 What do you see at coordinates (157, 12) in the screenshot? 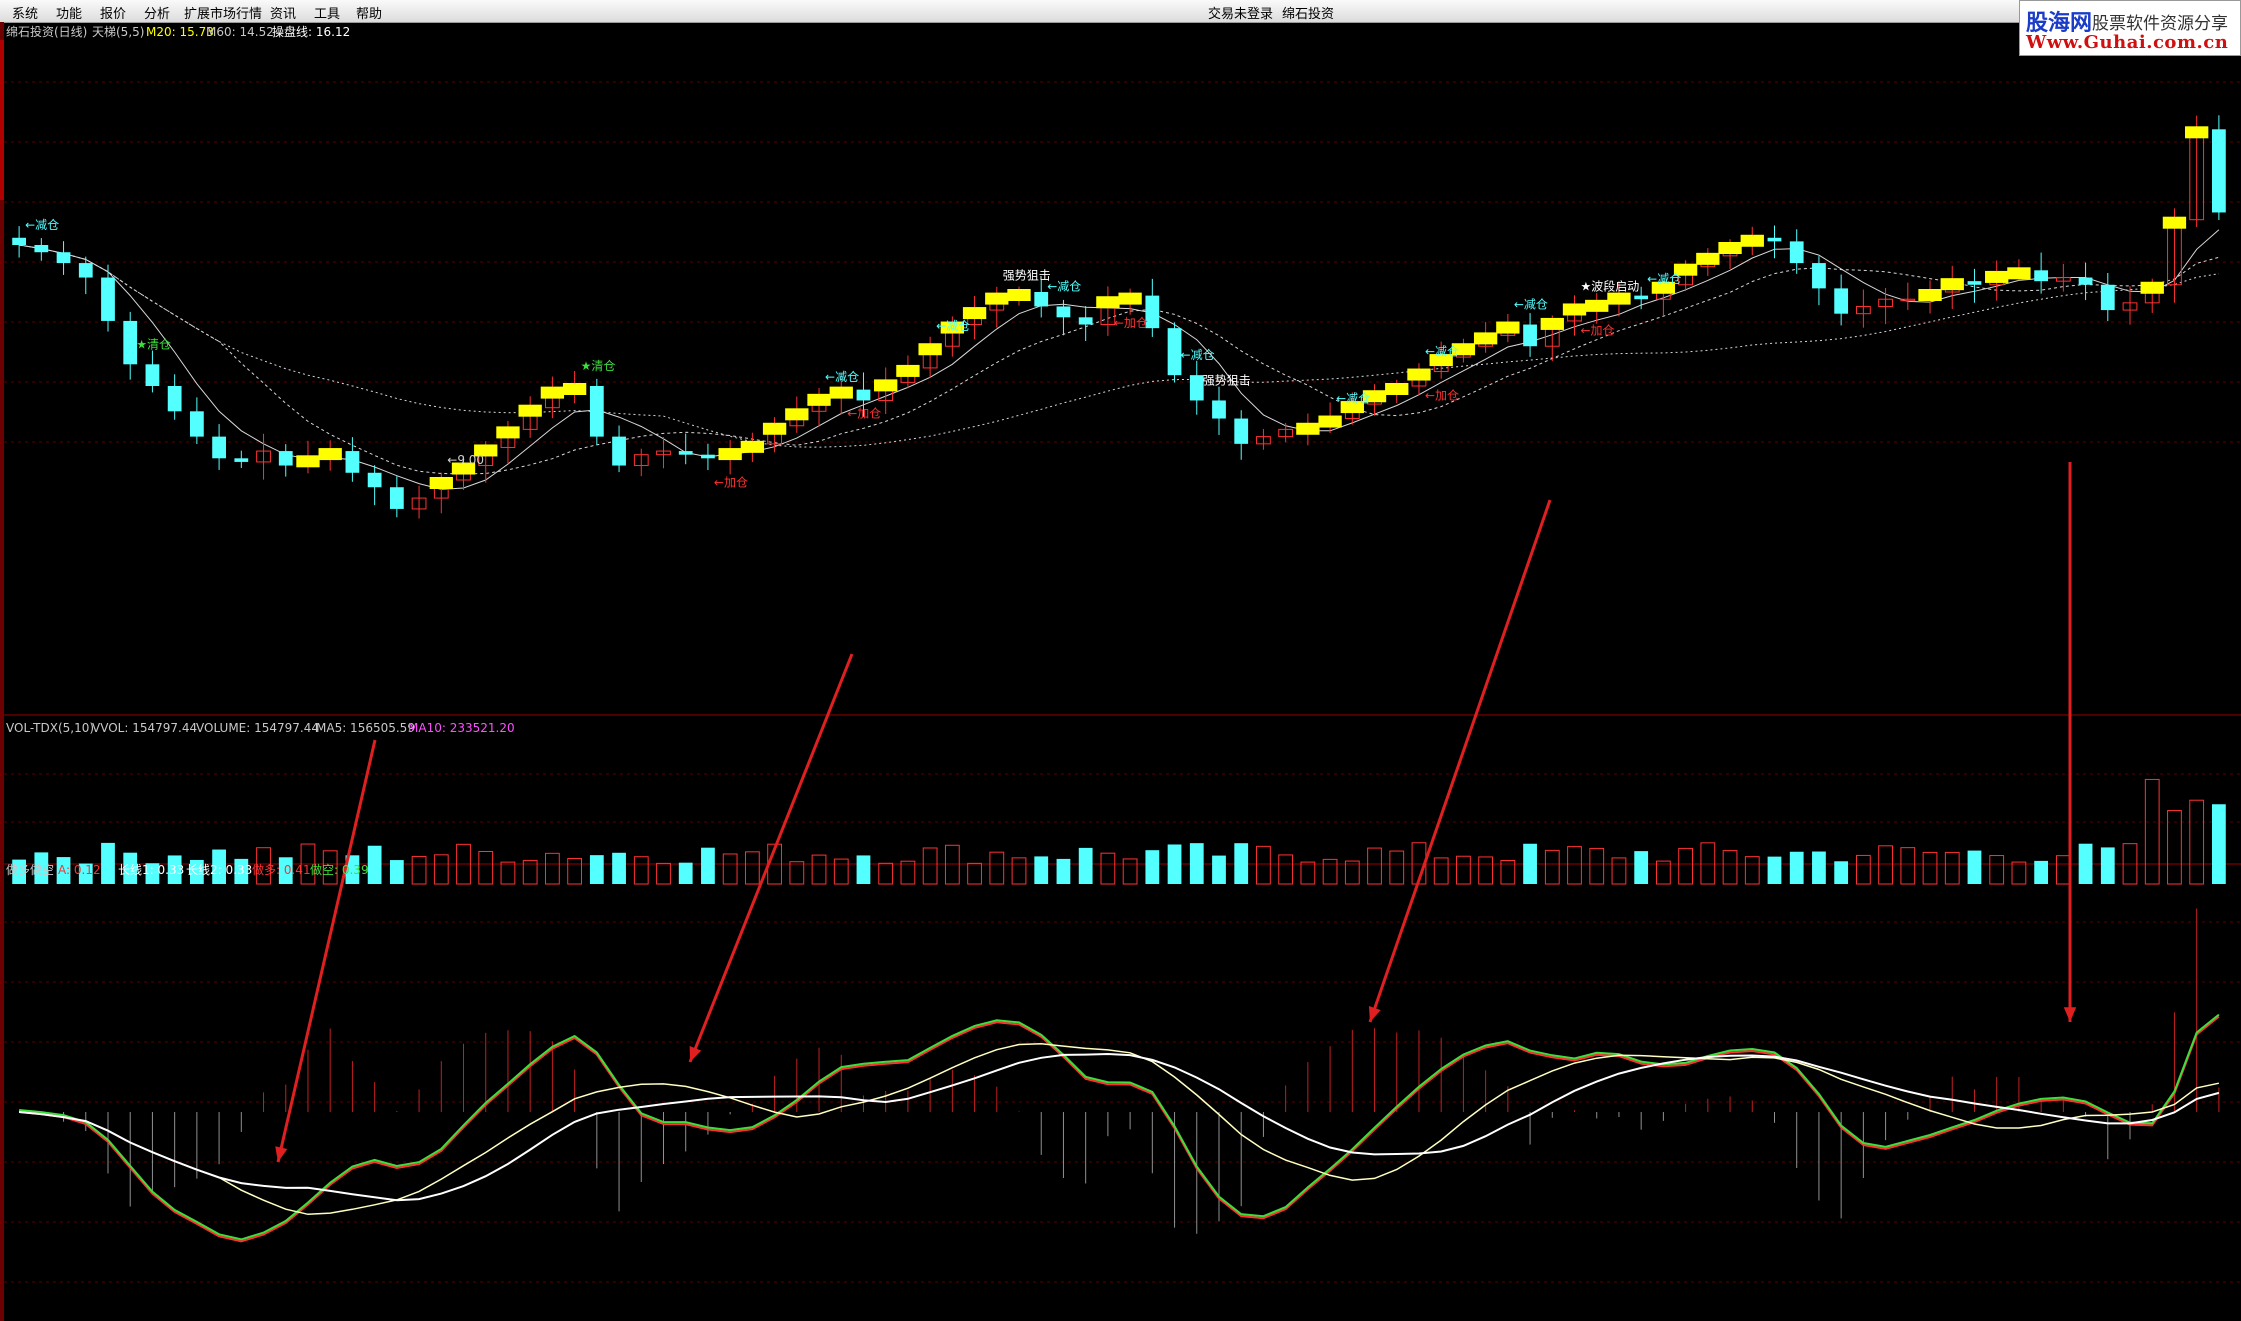
I see `menu-item-analysis: 分析` at bounding box center [157, 12].